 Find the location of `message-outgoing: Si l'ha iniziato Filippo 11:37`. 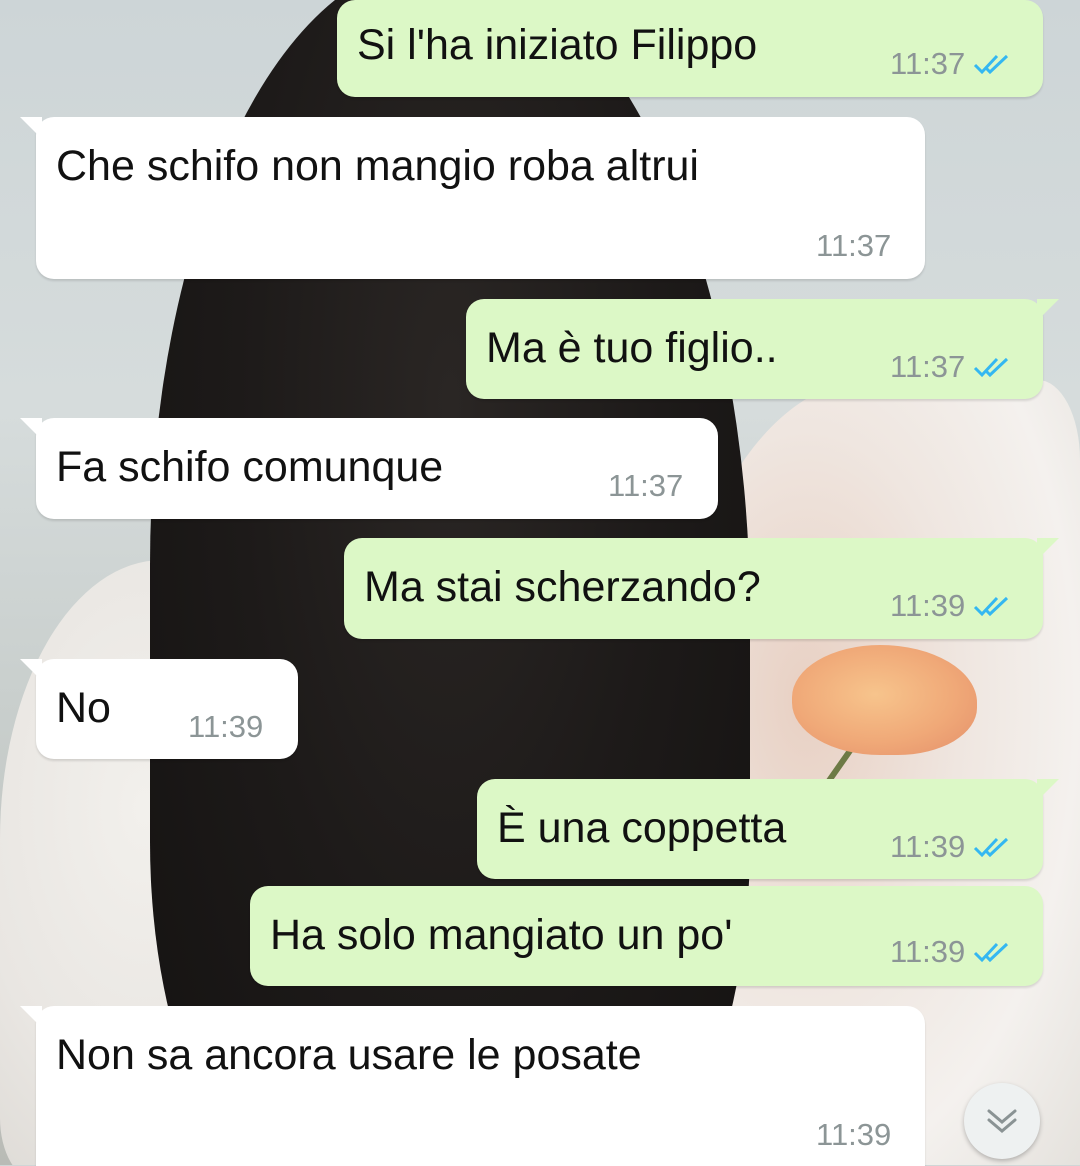

message-outgoing: Si l'ha iniziato Filippo 11:37 is located at coordinates (690, 48).